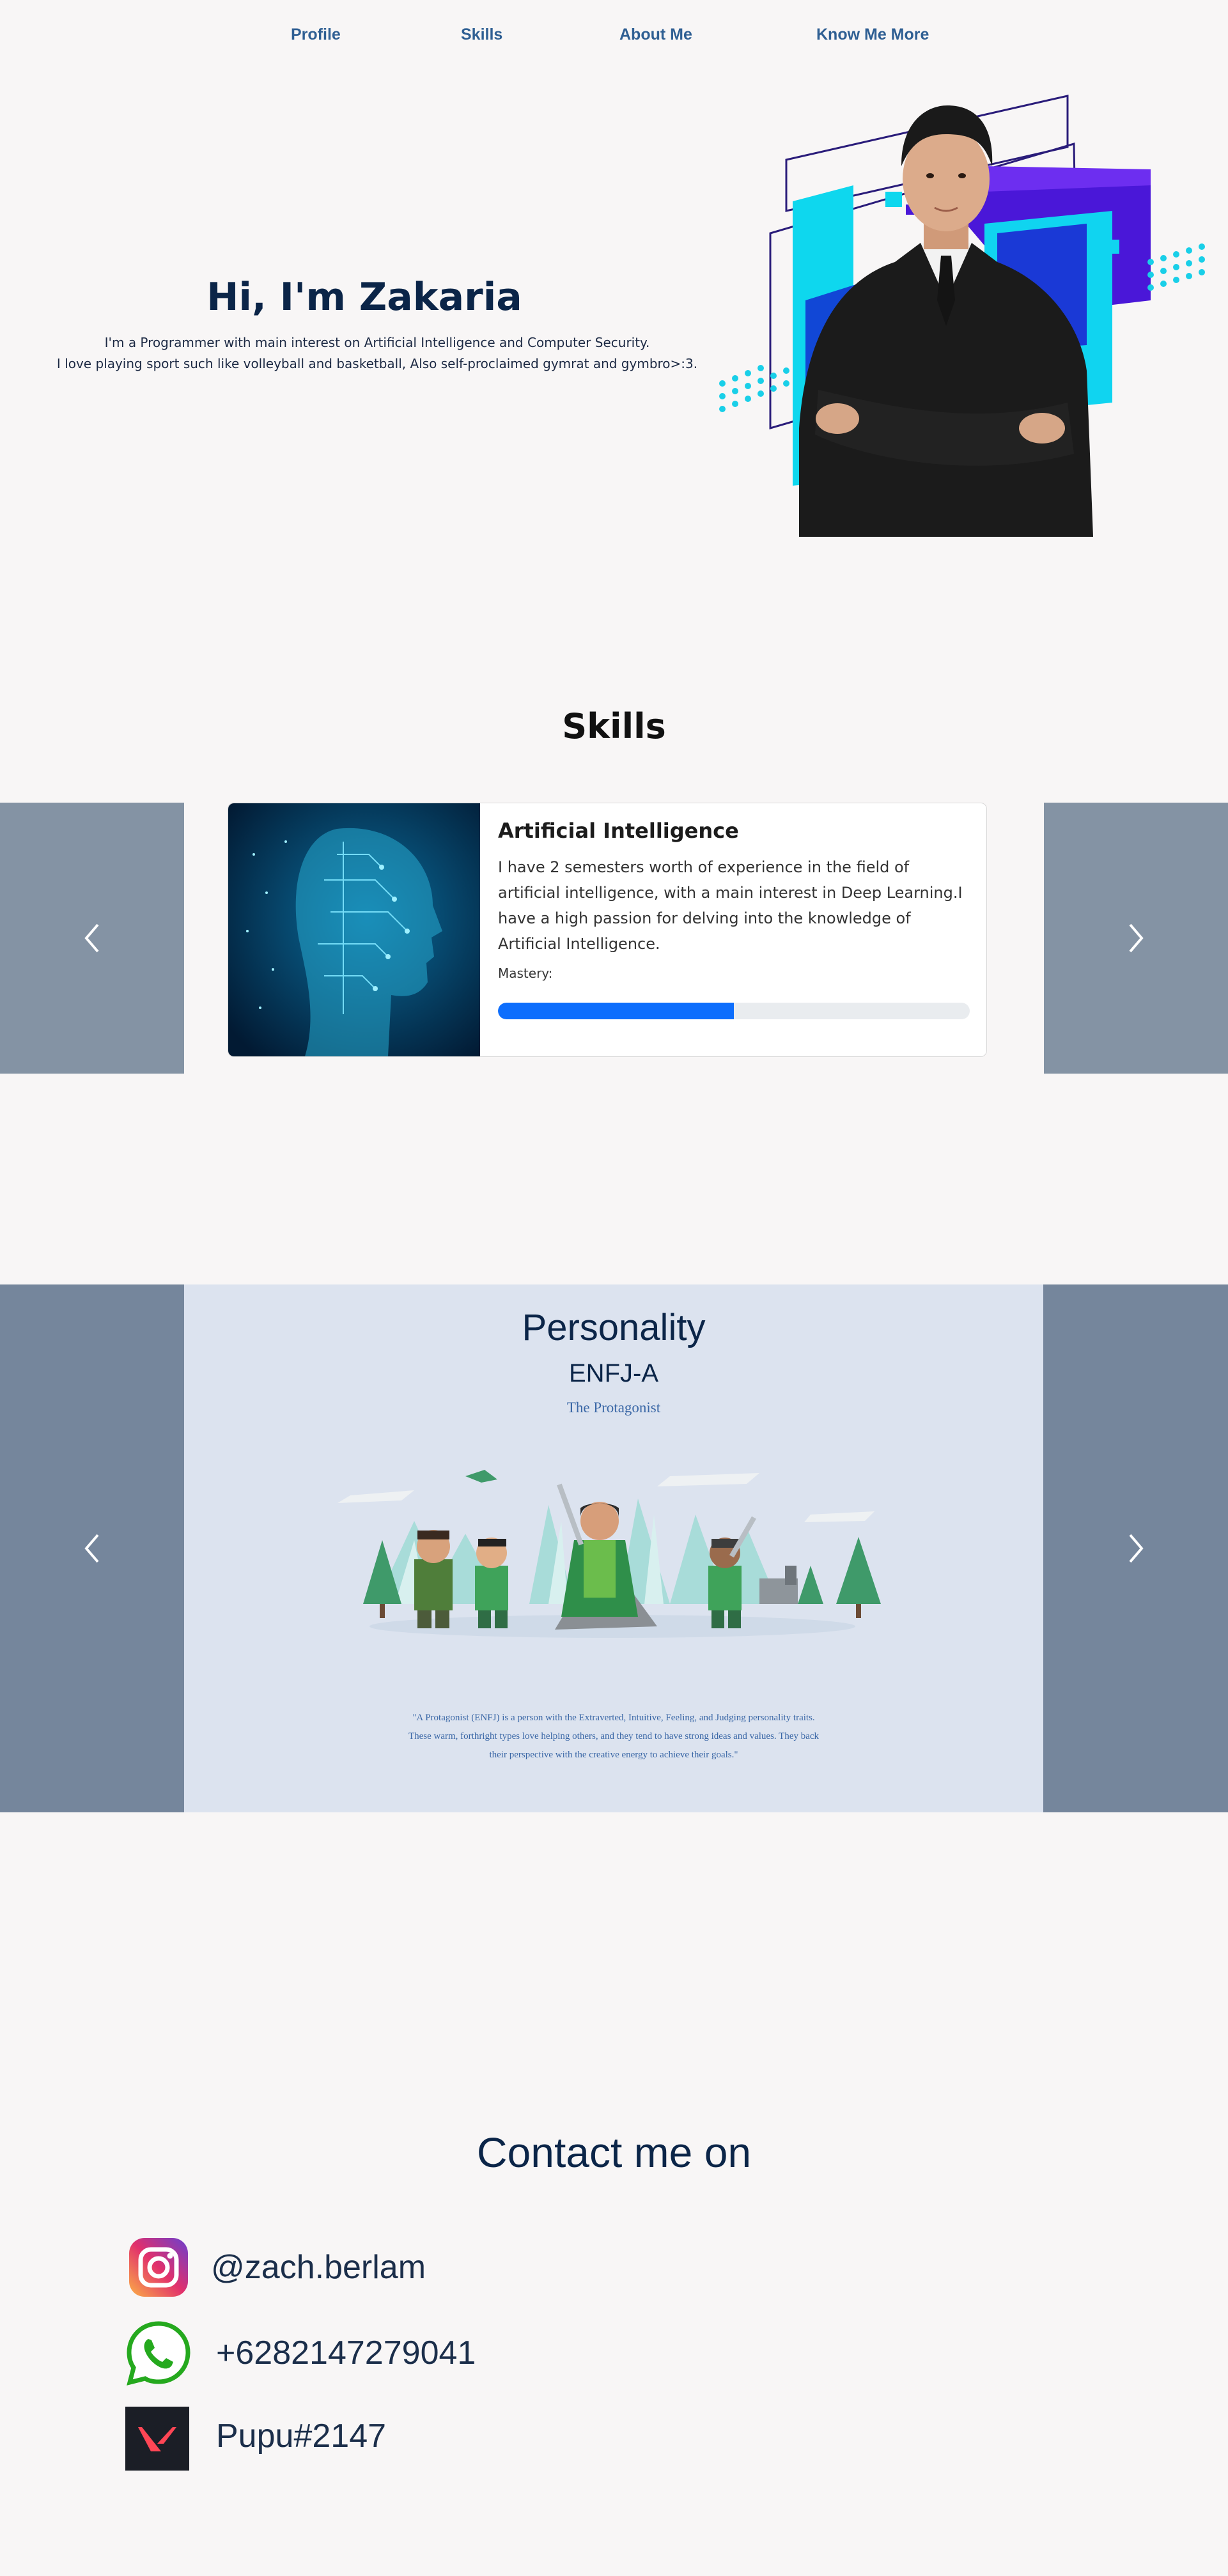 This screenshot has width=1228, height=2576. What do you see at coordinates (158, 2267) in the screenshot?
I see `instagram-icon` at bounding box center [158, 2267].